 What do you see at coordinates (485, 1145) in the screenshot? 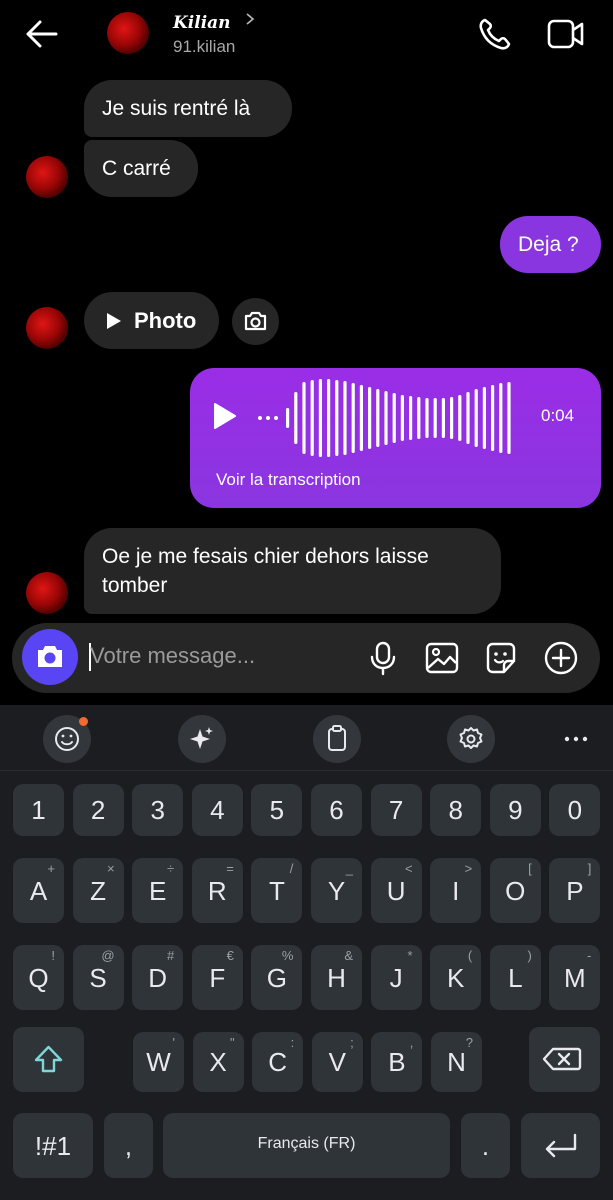
I see `period-key: .` at bounding box center [485, 1145].